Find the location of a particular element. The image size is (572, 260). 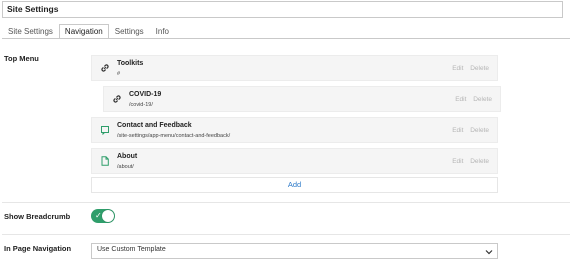

show-breadcrumb-toggle: ✓ is located at coordinates (103, 216).